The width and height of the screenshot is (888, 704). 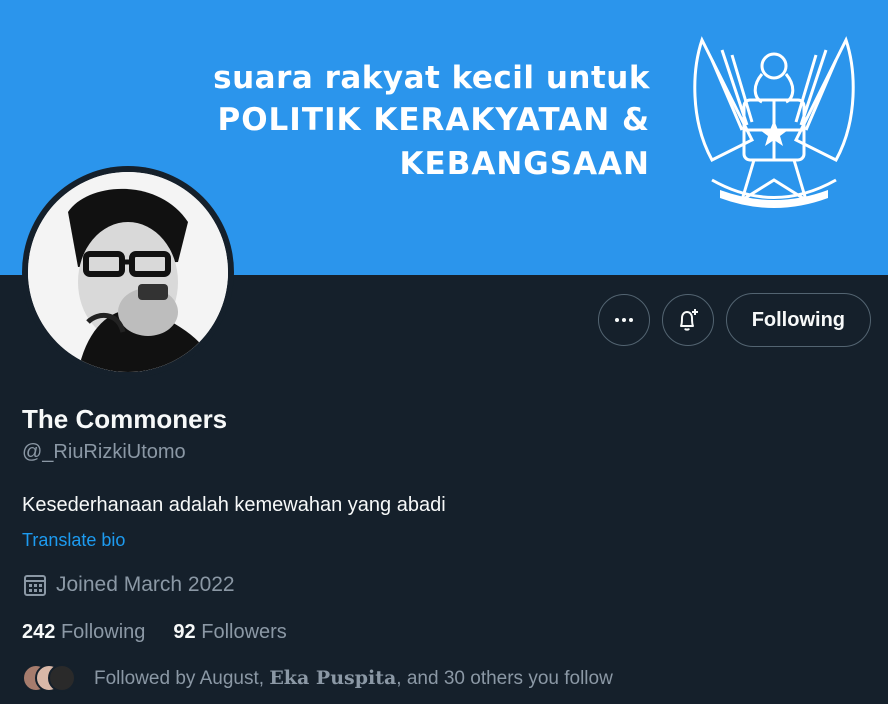 I want to click on profile-avatar, so click(x=128, y=272).